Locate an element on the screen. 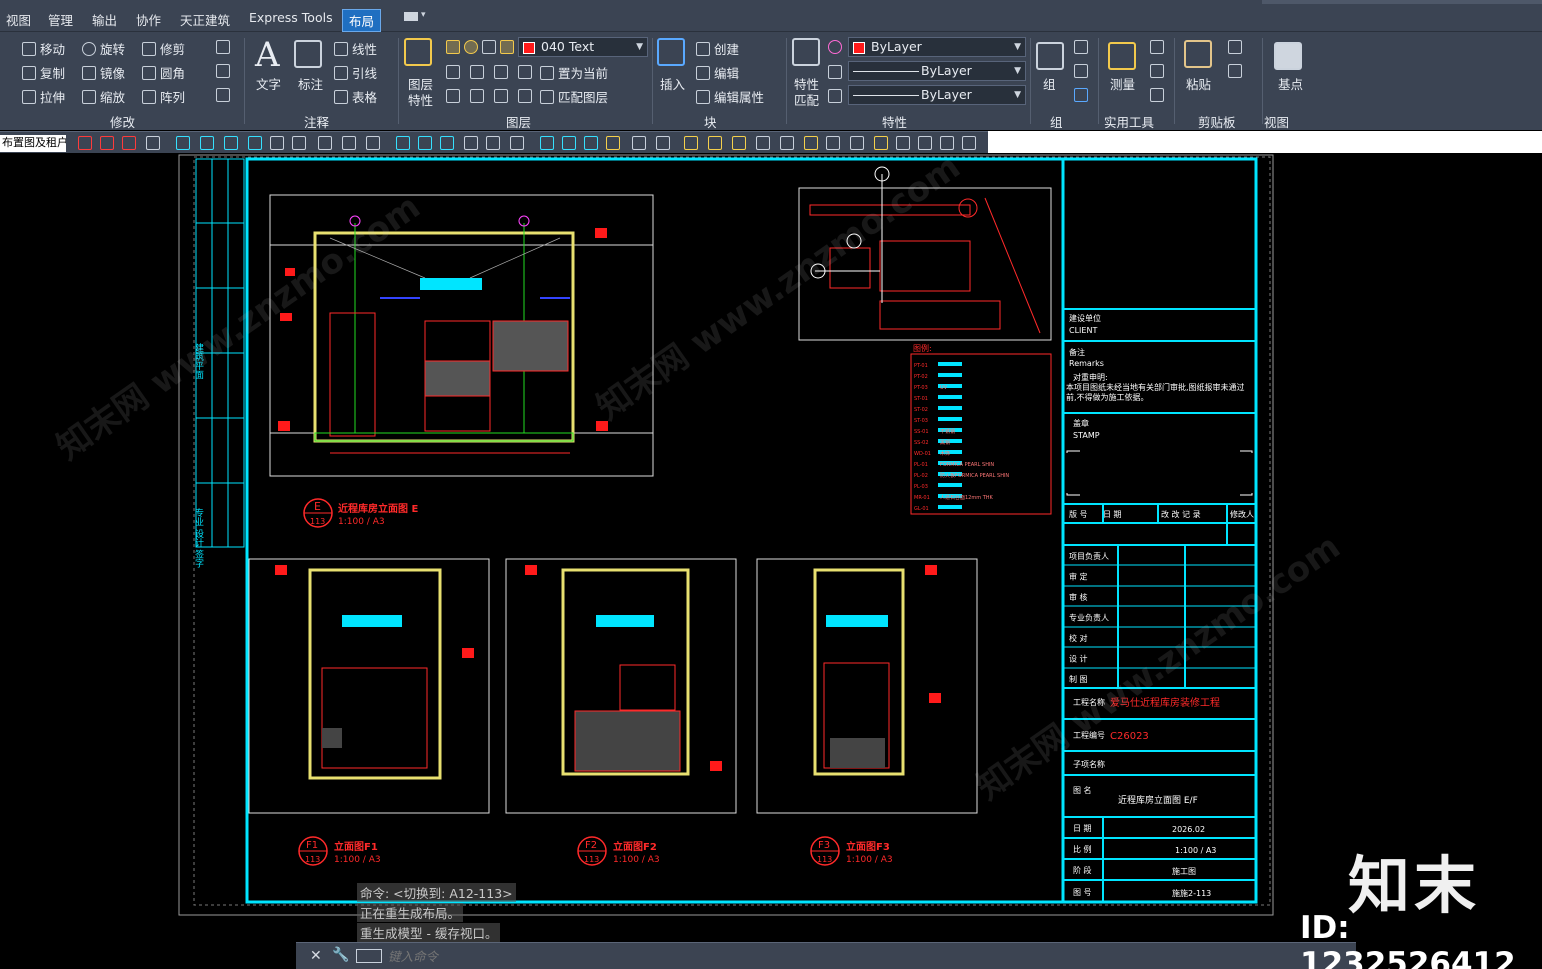 This screenshot has height=969, width=1542. tab-layout: 布局 is located at coordinates (362, 20).